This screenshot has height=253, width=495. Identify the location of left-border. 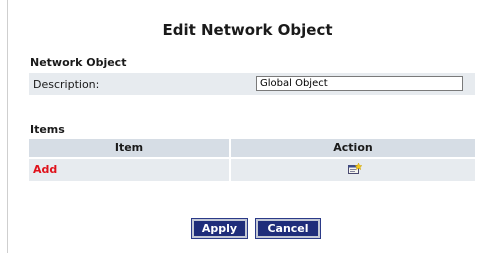
(7, 126).